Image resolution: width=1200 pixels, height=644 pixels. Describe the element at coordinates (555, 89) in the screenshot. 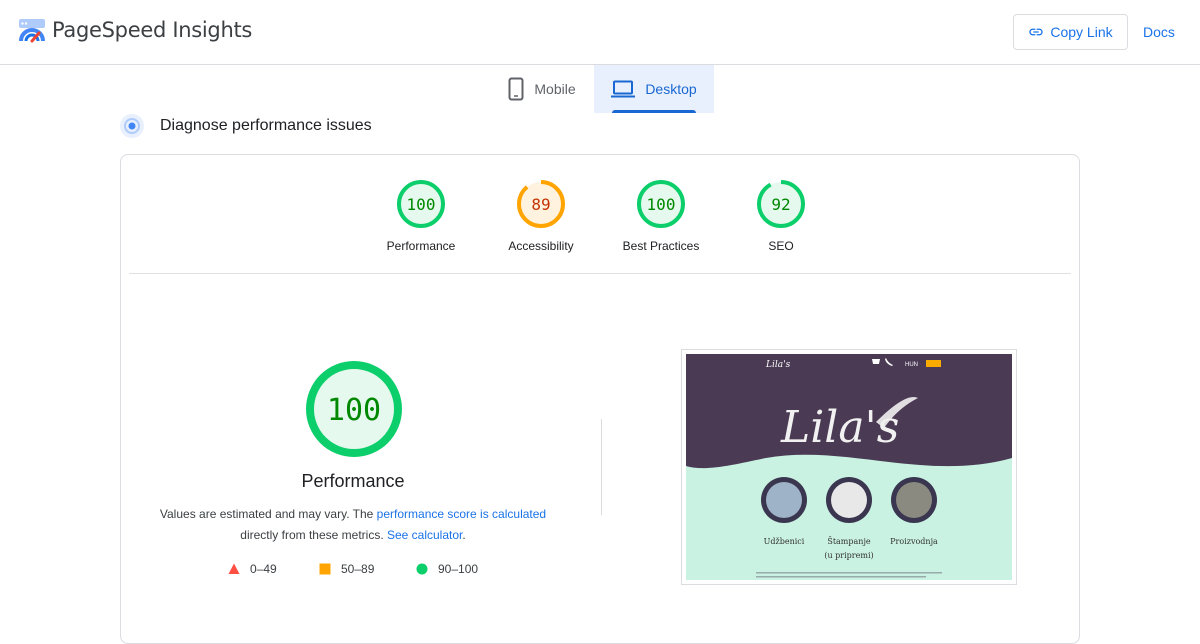

I see `tab-mobile-label: Mobile` at that location.